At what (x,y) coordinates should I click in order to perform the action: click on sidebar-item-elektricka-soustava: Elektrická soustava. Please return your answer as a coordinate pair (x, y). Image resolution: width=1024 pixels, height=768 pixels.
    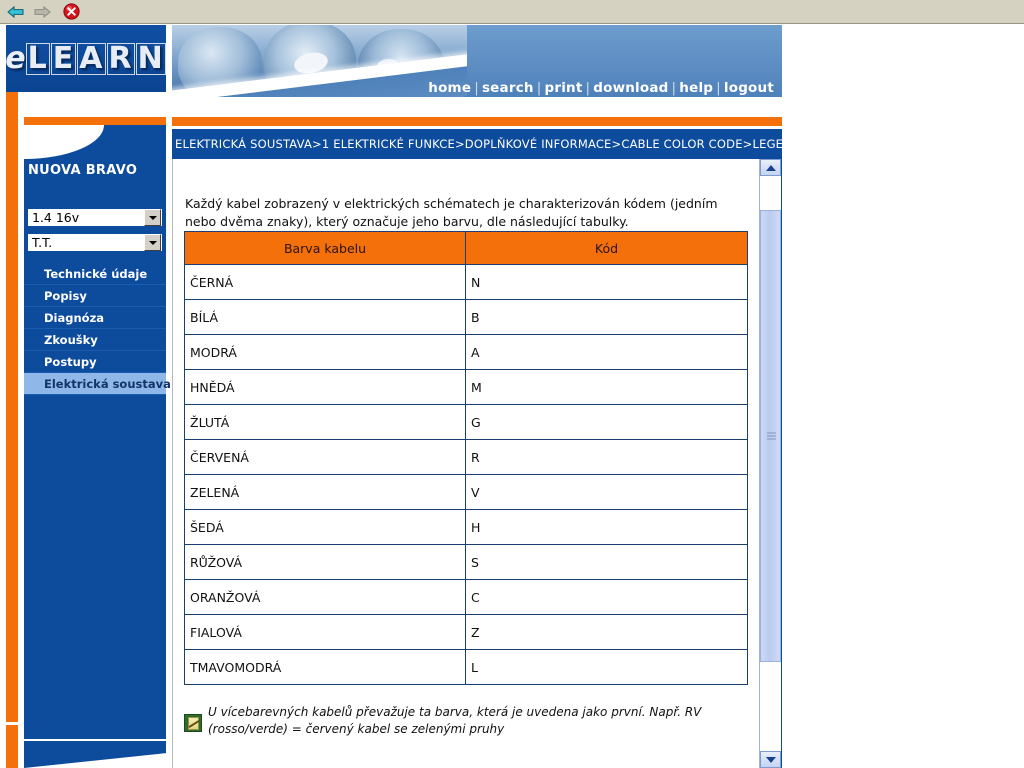
    Looking at the image, I should click on (97, 384).